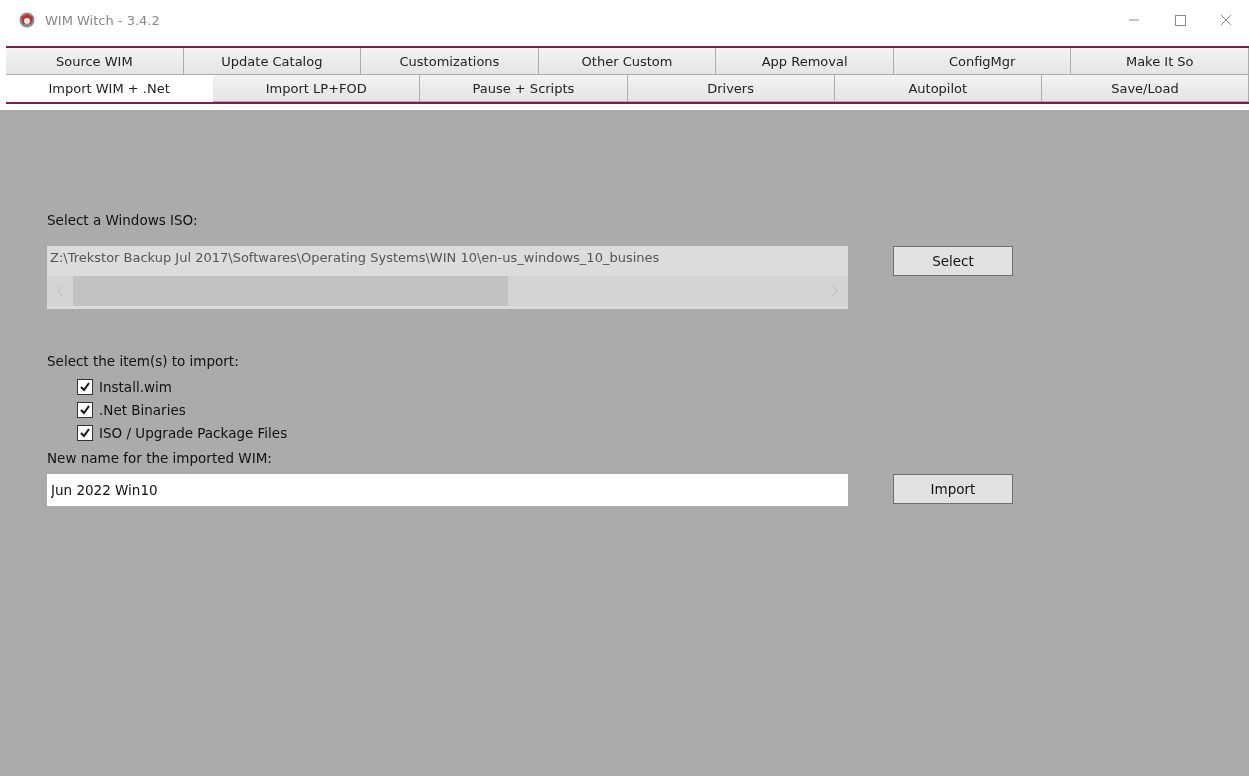 The image size is (1249, 776). I want to click on tab: Other Custom, so click(627, 61).